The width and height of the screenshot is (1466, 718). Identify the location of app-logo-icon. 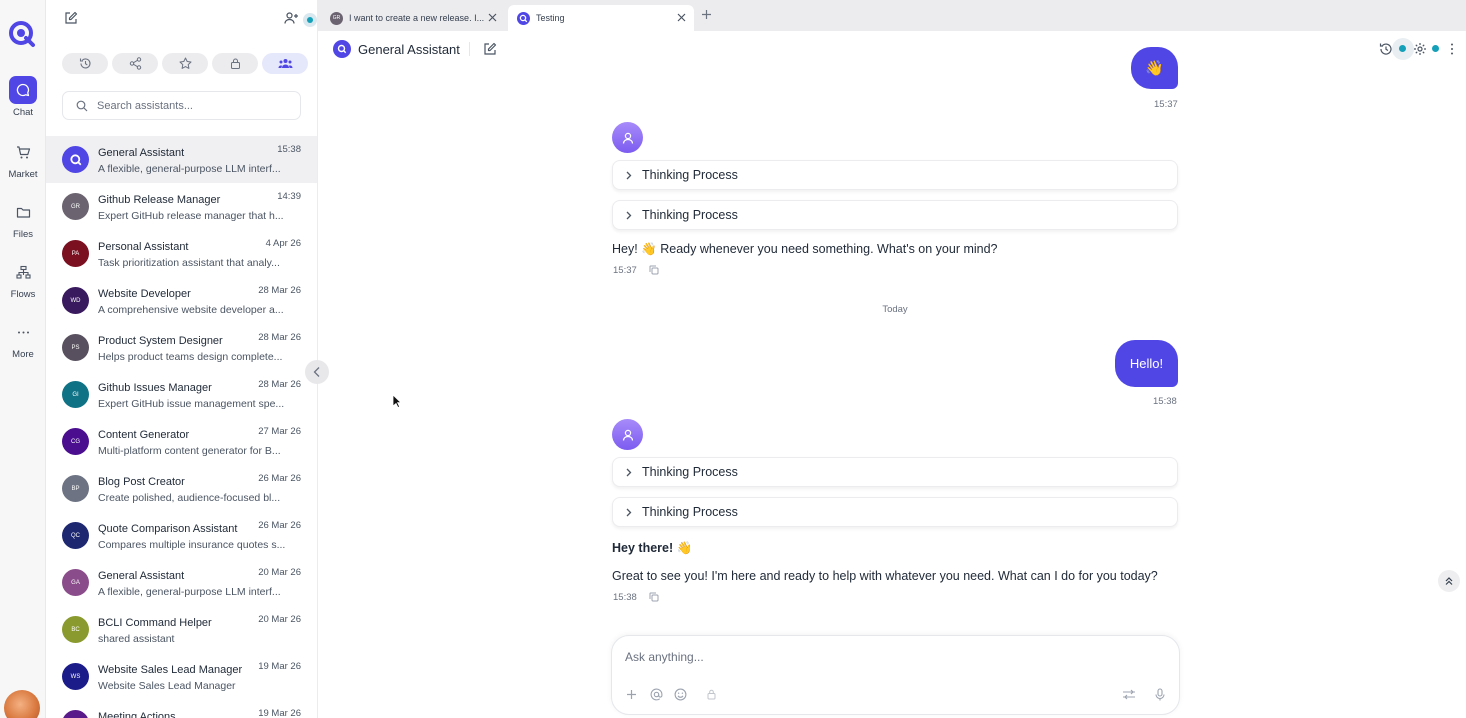
(22, 34).